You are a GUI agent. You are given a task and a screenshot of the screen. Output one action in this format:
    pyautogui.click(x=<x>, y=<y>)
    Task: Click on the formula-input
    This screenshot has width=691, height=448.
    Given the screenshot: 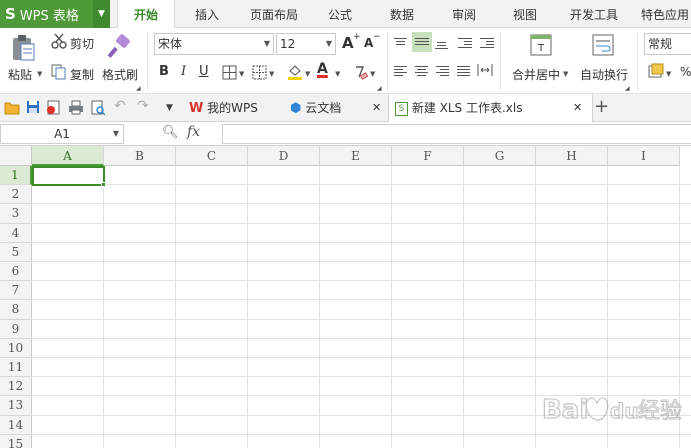 What is the action you would take?
    pyautogui.click(x=456, y=134)
    